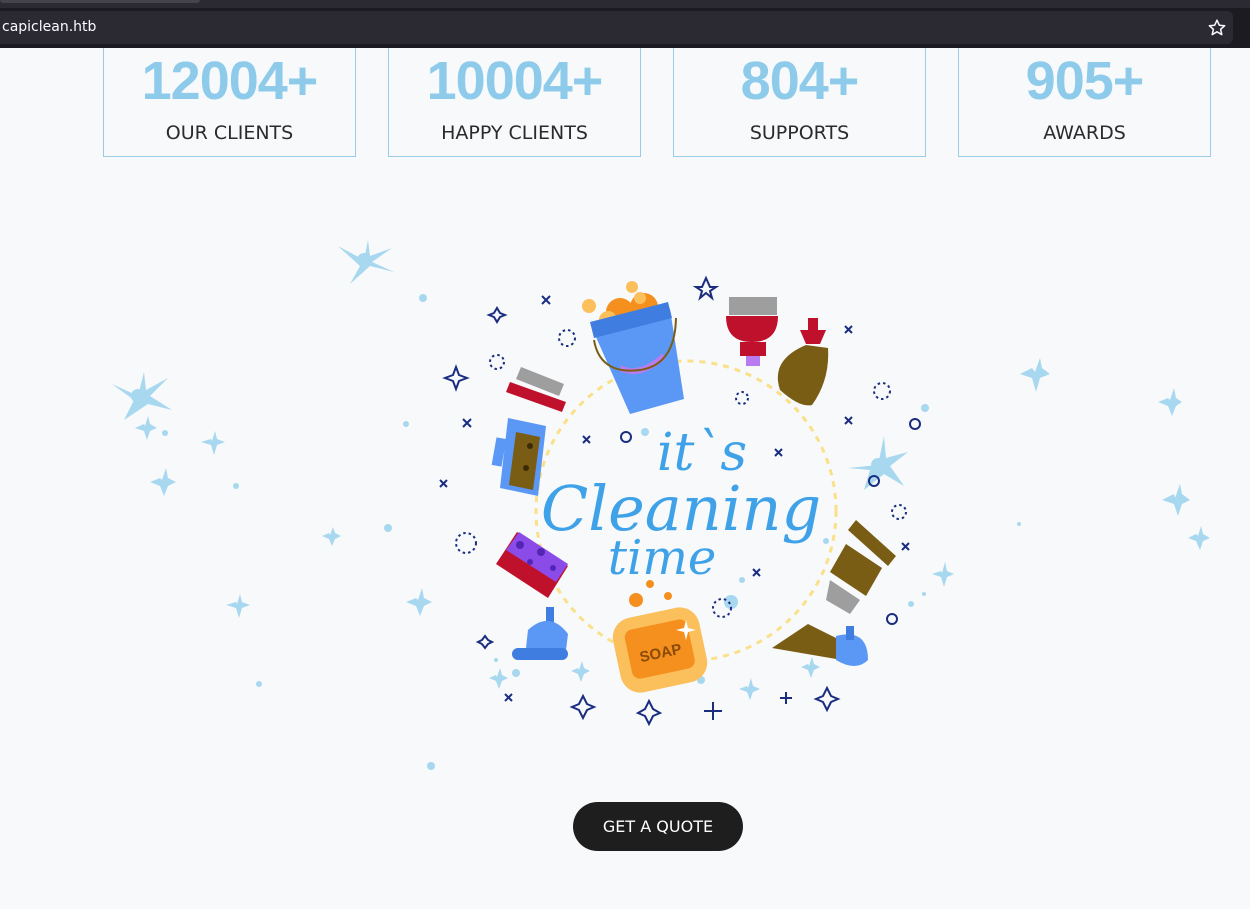 This screenshot has height=909, width=1250. Describe the element at coordinates (820, 645) in the screenshot. I see `mop-icon` at that location.